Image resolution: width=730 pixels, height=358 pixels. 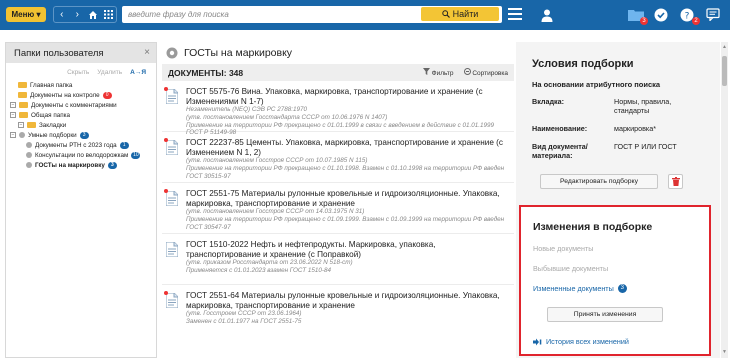 I want to click on find-button: Найти, so click(x=460, y=14).